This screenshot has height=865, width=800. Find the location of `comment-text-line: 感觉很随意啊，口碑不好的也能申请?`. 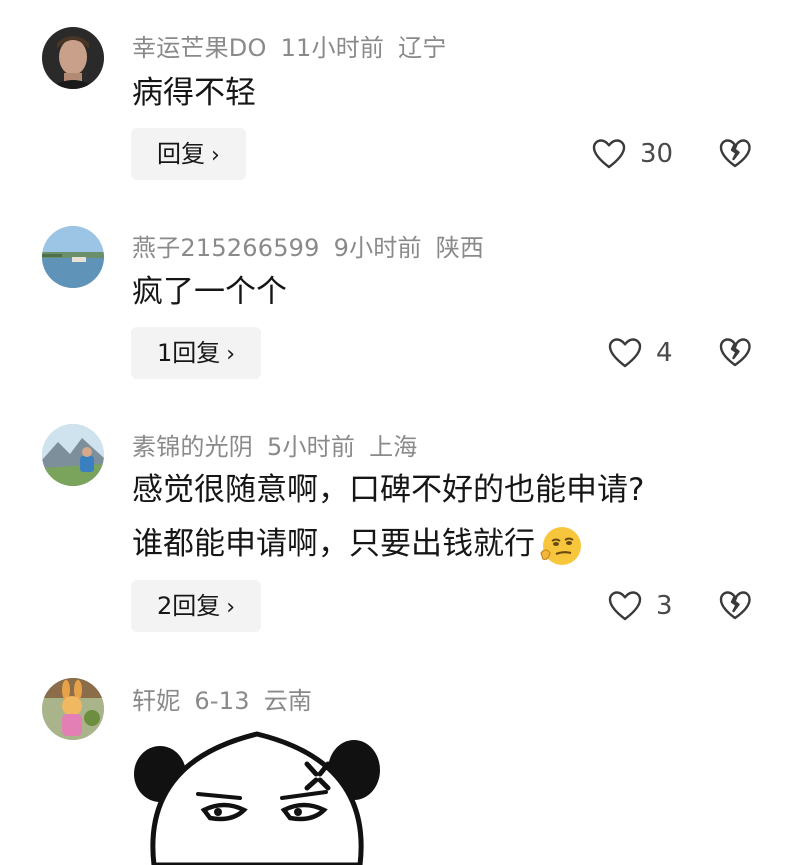

comment-text-line: 感觉很随意啊，口碑不好的也能申请? is located at coordinates (388, 490).